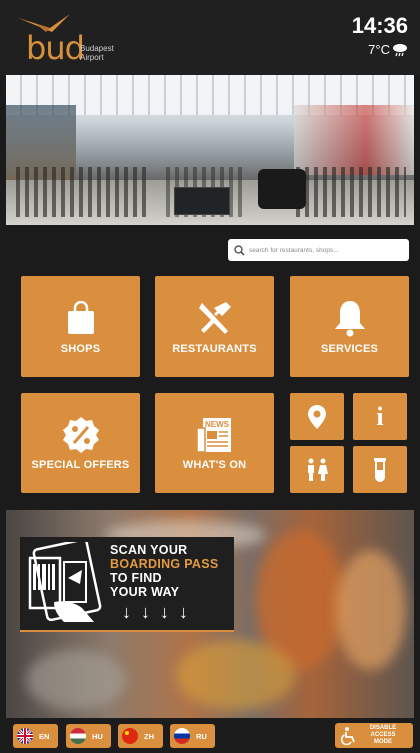 The width and height of the screenshot is (420, 753). What do you see at coordinates (217, 424) in the screenshot?
I see `news-text: NEWS` at bounding box center [217, 424].